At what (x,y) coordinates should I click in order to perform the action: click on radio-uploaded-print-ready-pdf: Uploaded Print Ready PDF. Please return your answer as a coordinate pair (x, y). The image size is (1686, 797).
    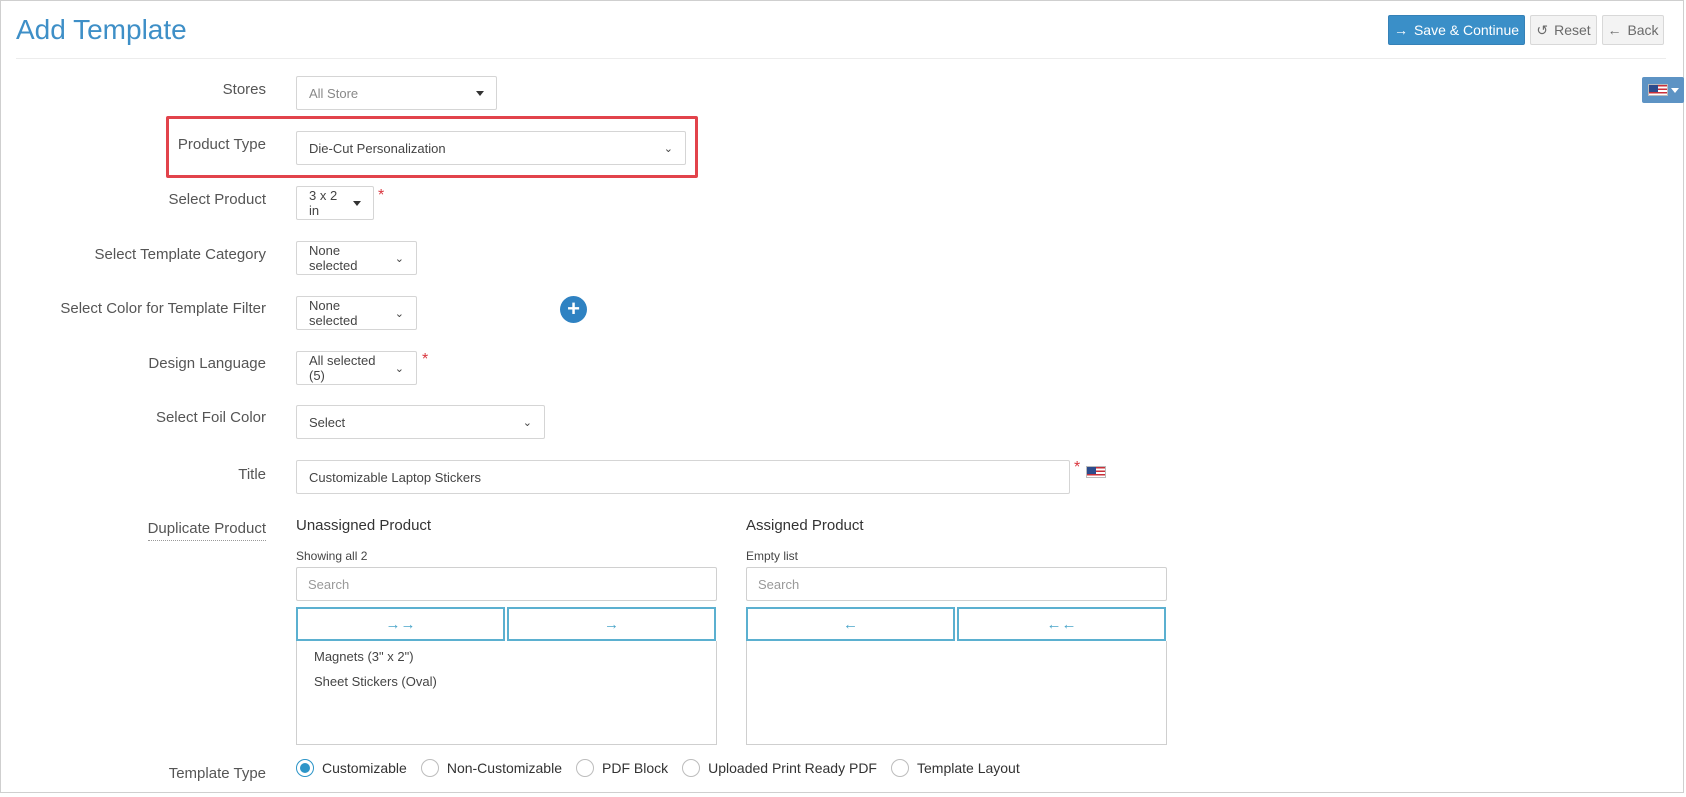
    Looking at the image, I should click on (779, 768).